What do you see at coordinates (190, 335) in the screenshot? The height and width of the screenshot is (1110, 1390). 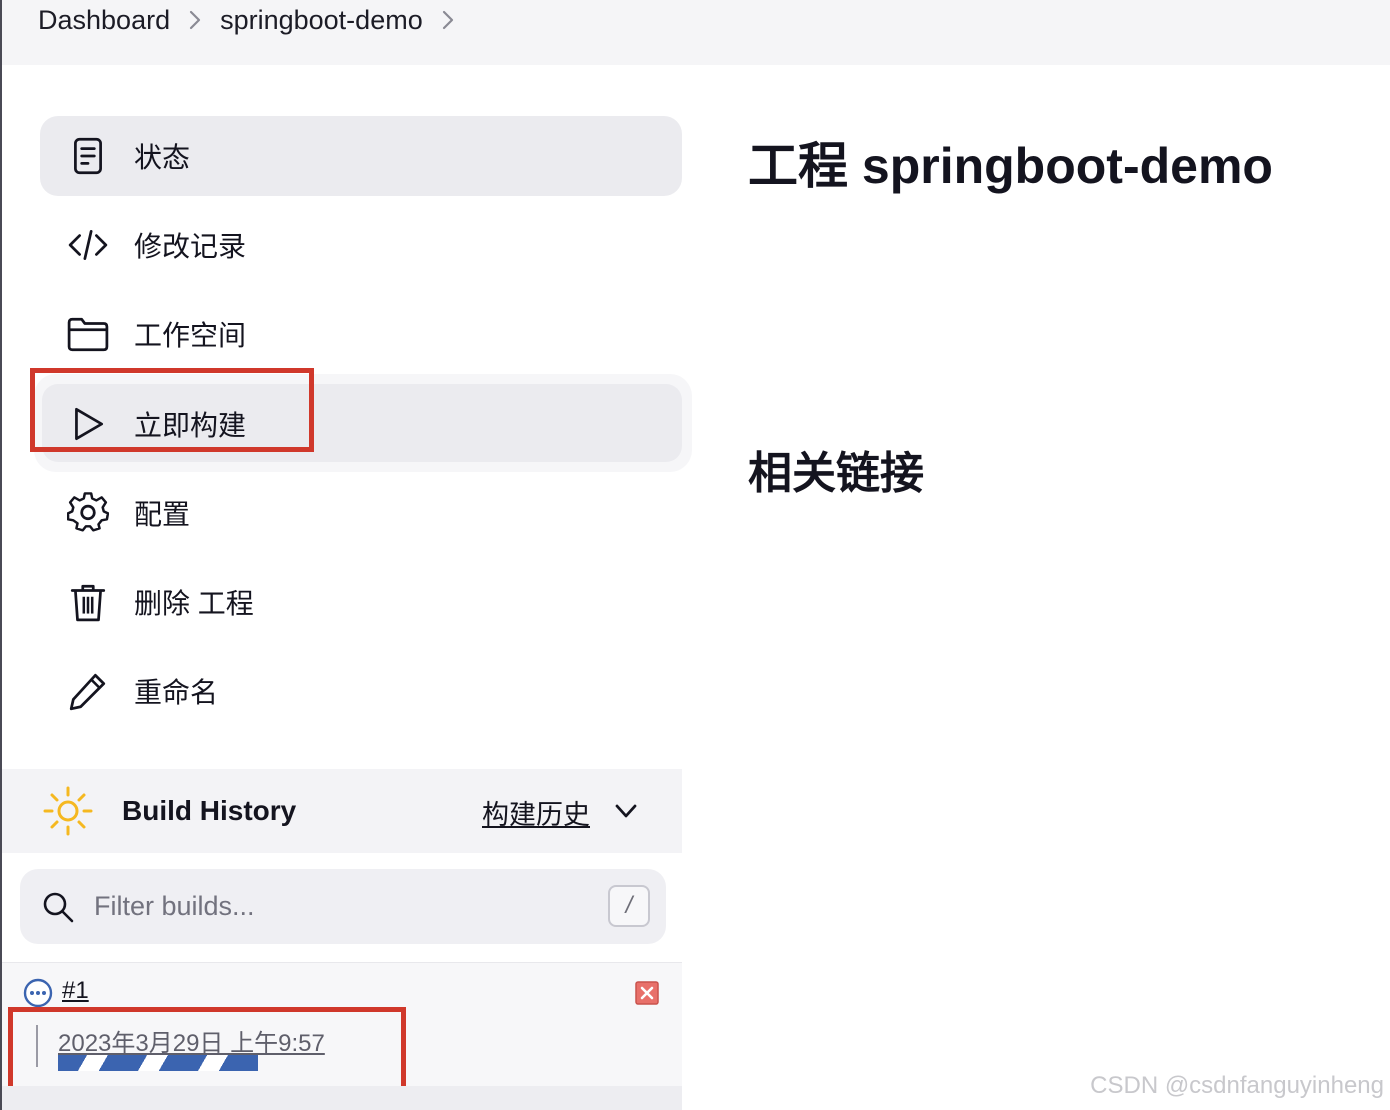 I see `task-label: 工作空间` at bounding box center [190, 335].